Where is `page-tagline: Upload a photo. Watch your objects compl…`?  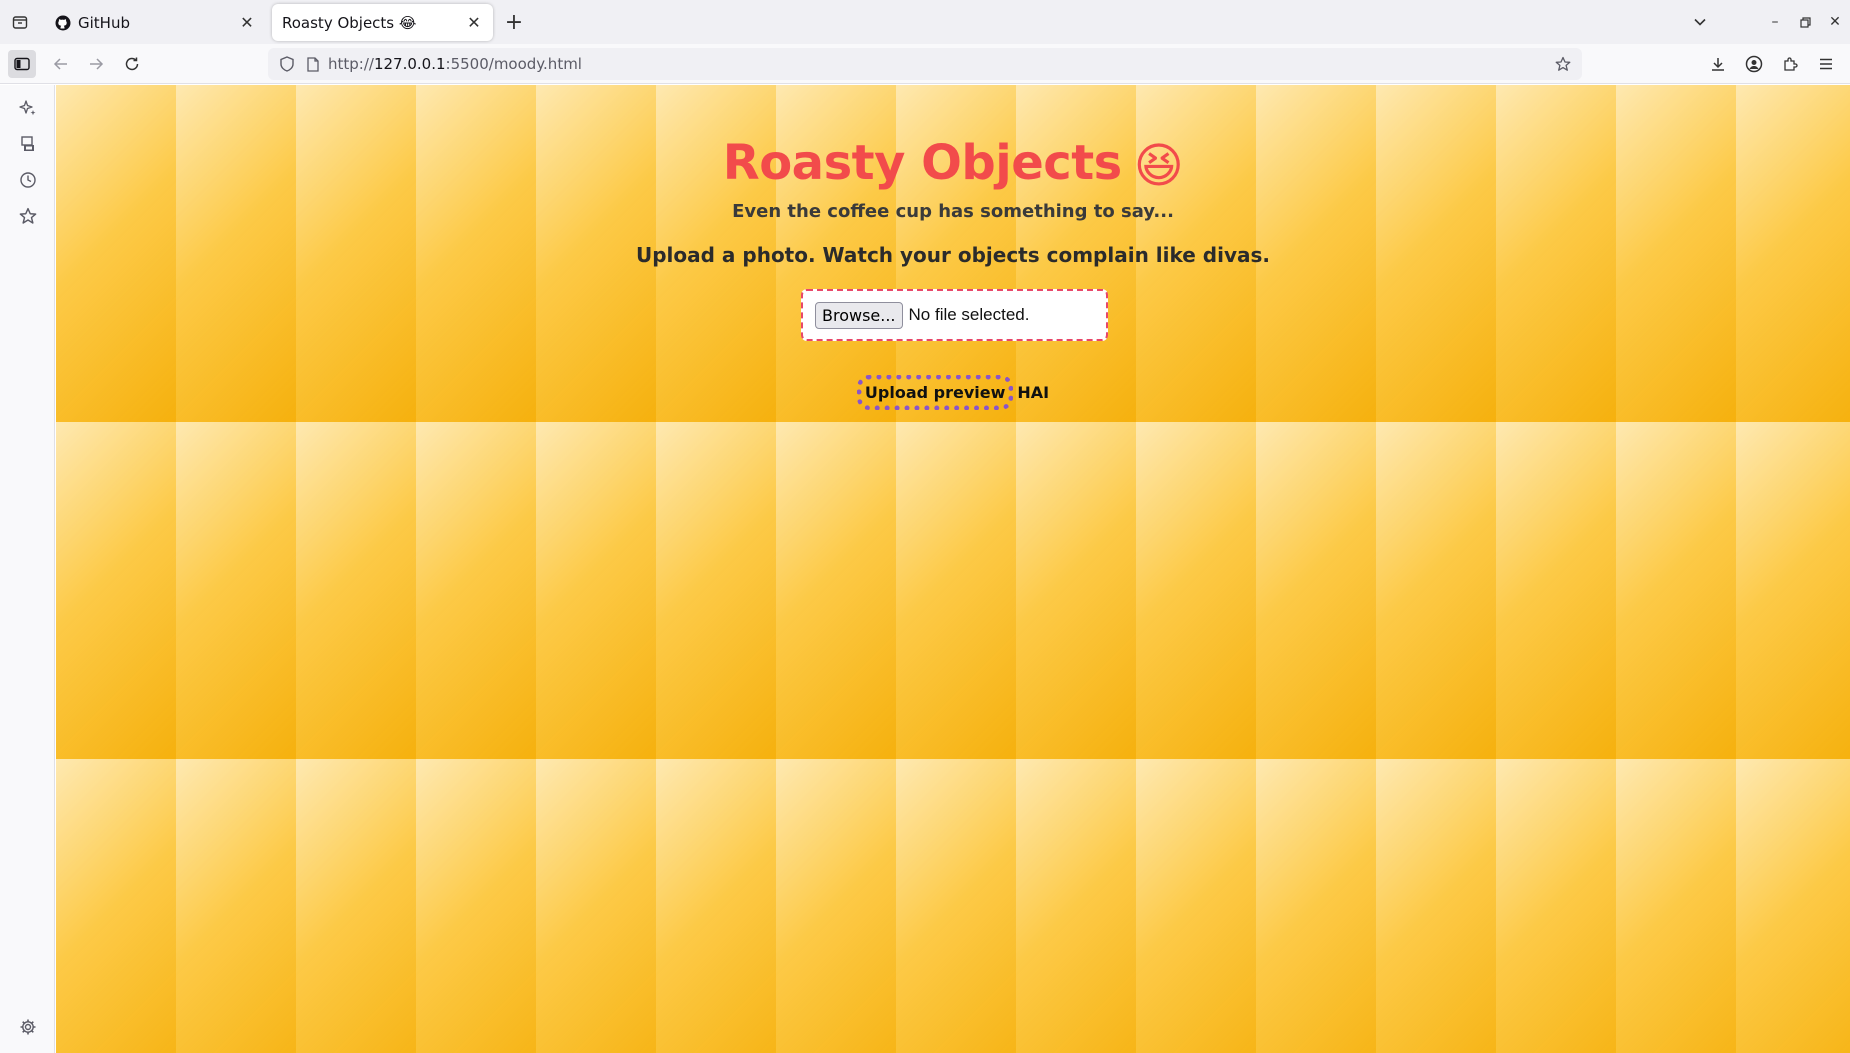 page-tagline: Upload a photo. Watch your objects compl… is located at coordinates (953, 255).